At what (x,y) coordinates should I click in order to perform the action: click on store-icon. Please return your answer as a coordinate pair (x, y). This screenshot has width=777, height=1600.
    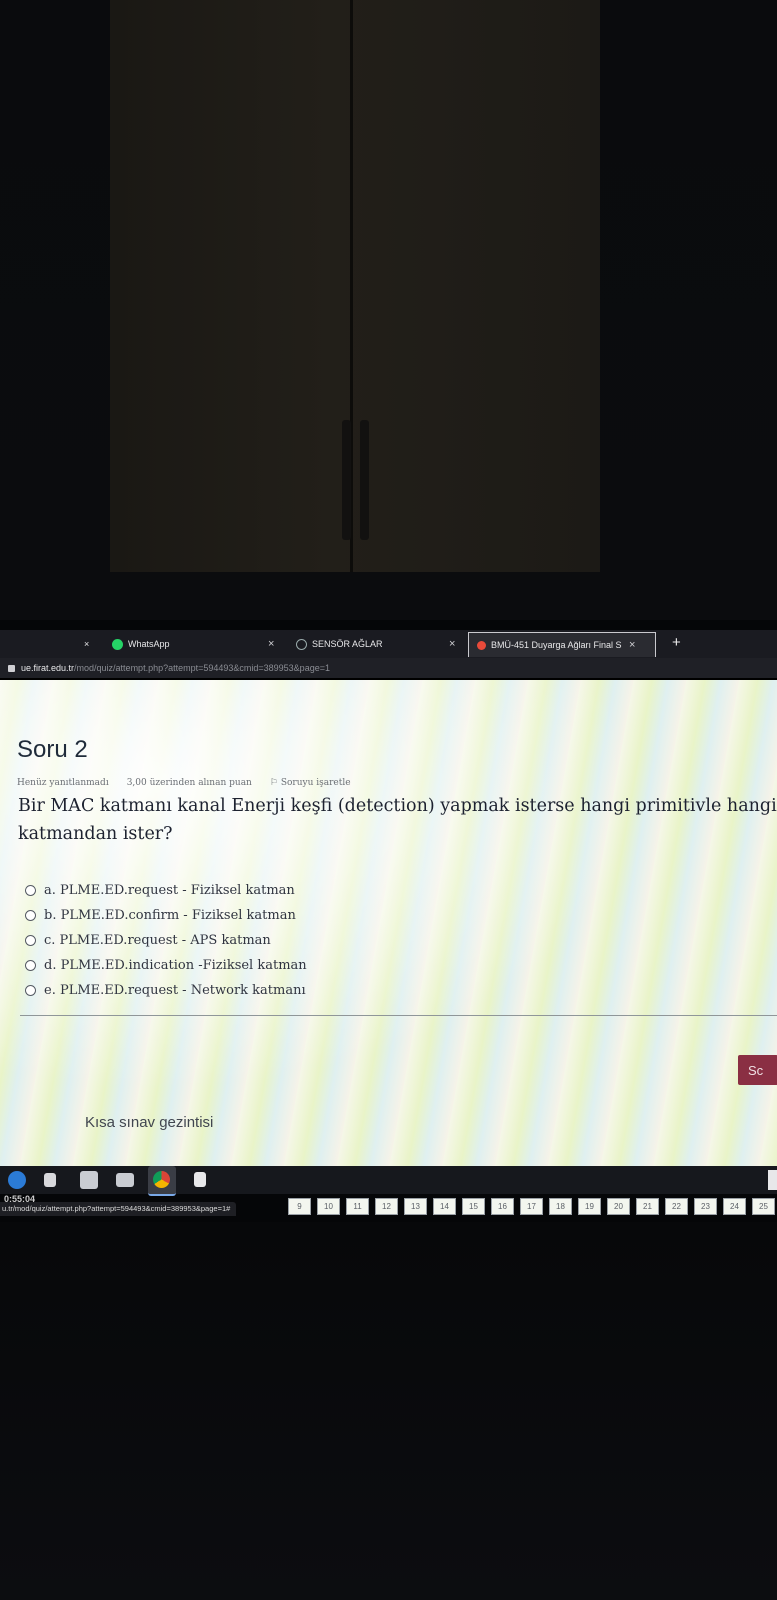
    Looking at the image, I should click on (50, 1180).